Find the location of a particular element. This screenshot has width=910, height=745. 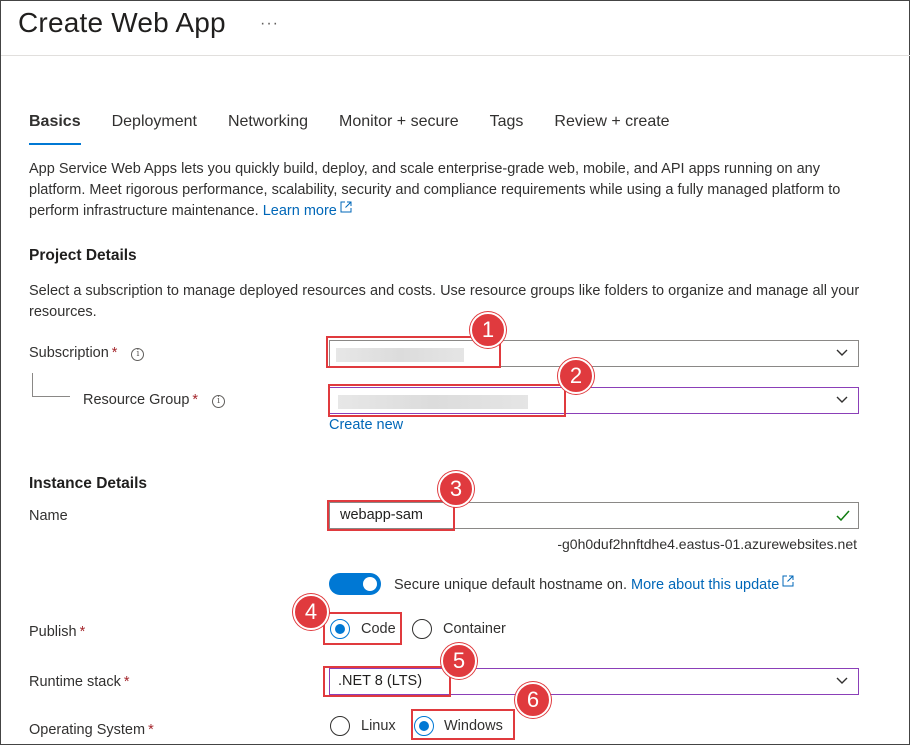

more-about-update-link: More about this update is located at coordinates (712, 584).